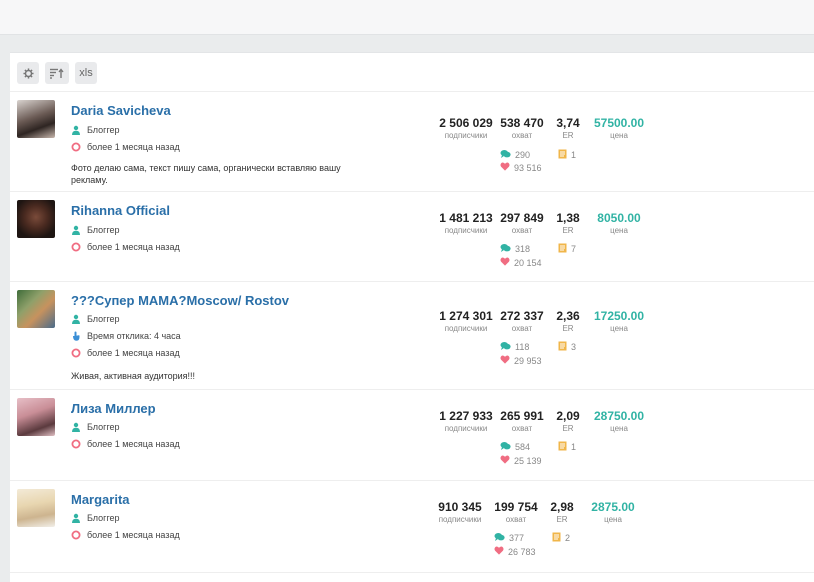 Image resolution: width=814 pixels, height=582 pixels. What do you see at coordinates (619, 416) in the screenshot?
I see `stat-value: 28750.00` at bounding box center [619, 416].